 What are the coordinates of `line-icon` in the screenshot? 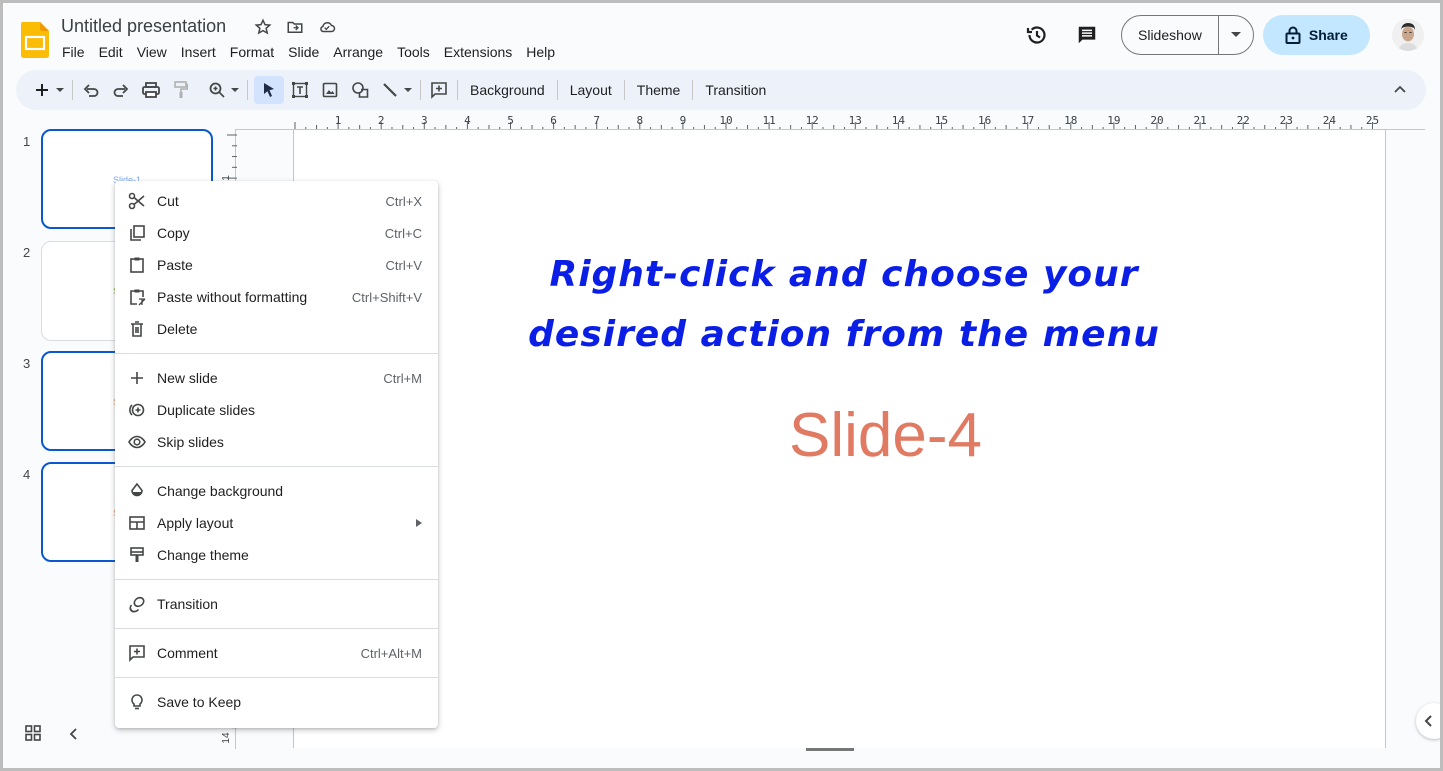 It's located at (390, 90).